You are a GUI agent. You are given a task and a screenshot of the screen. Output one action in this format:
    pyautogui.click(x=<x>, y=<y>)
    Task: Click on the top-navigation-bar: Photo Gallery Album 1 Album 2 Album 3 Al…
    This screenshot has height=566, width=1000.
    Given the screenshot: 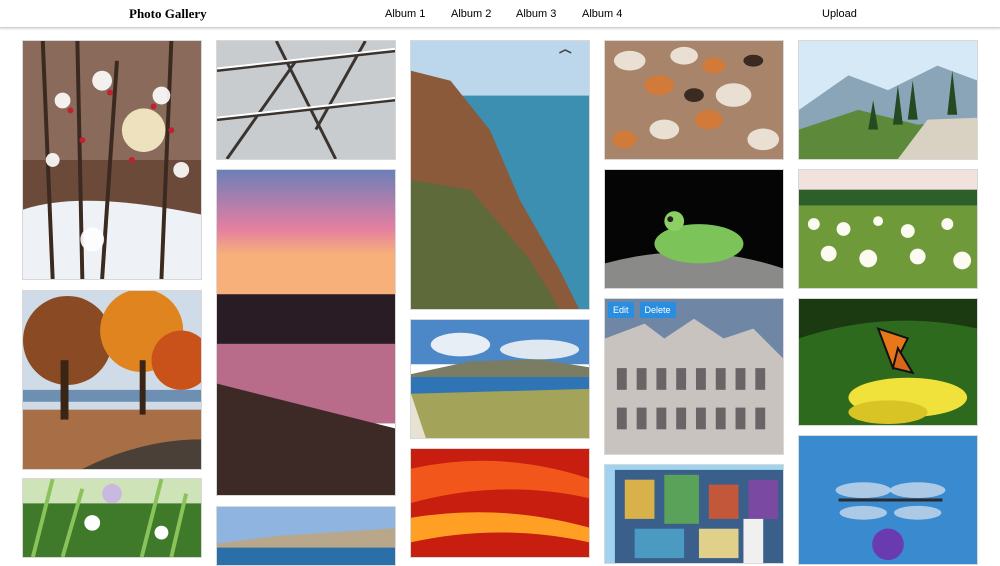 What is the action you would take?
    pyautogui.click(x=500, y=14)
    